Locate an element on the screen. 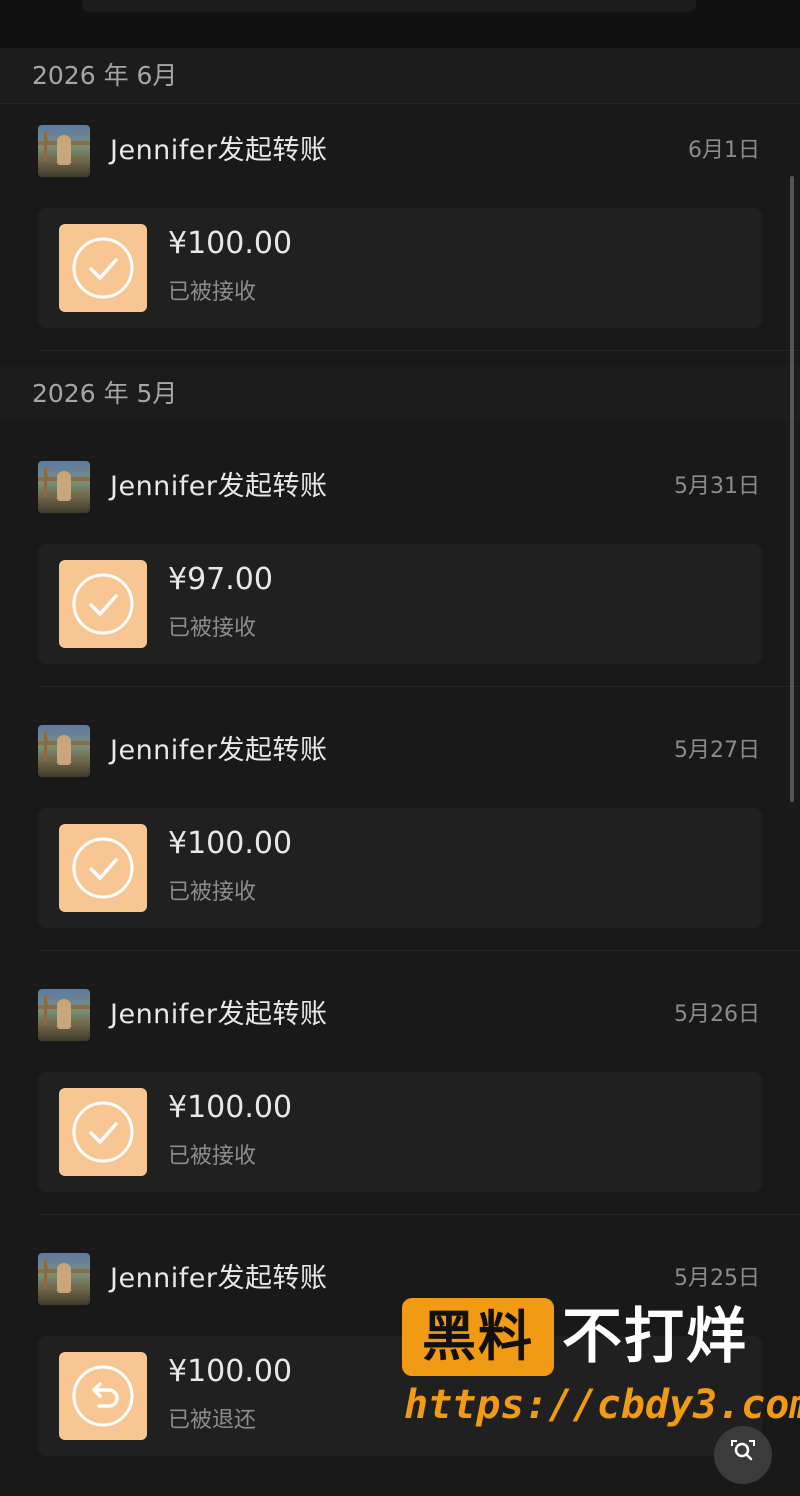 The image size is (800, 1496). top-search-bar is located at coordinates (400, 24).